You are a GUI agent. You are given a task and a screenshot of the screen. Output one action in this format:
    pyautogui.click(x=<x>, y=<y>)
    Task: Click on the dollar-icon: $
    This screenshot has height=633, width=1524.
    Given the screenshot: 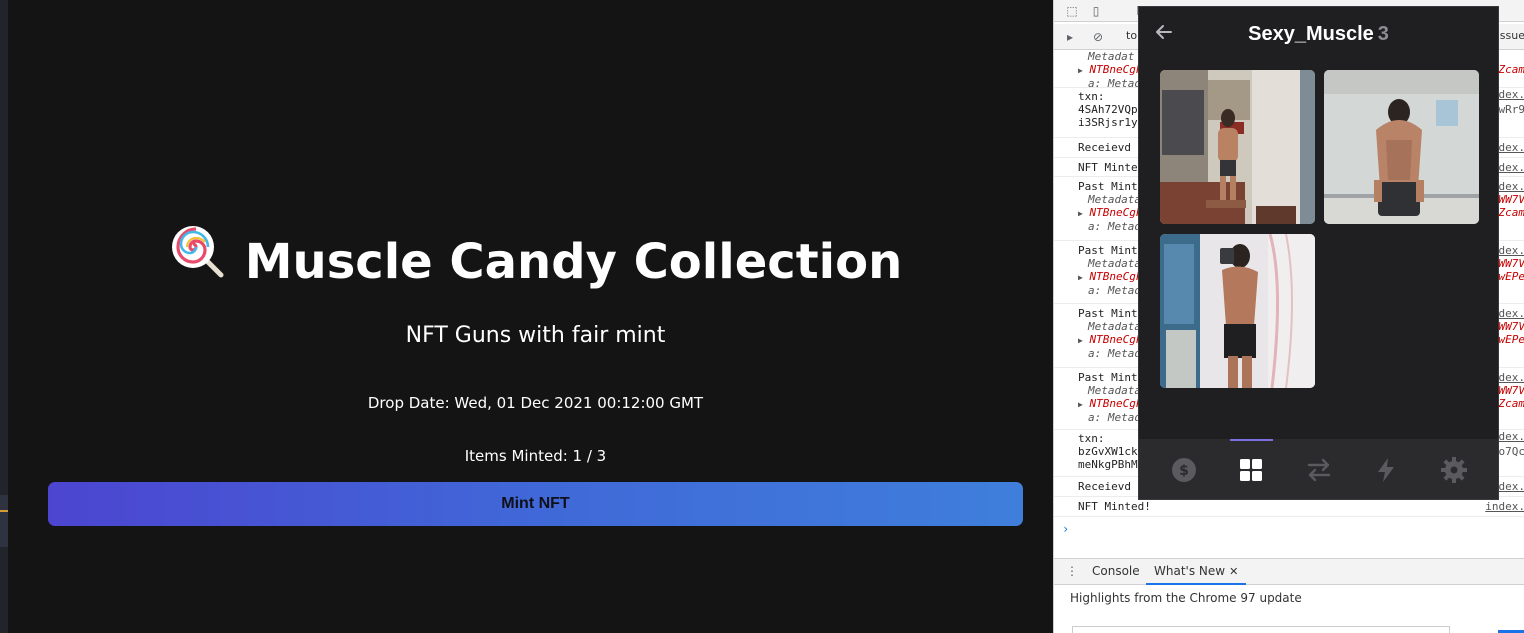 What is the action you would take?
    pyautogui.click(x=1184, y=470)
    